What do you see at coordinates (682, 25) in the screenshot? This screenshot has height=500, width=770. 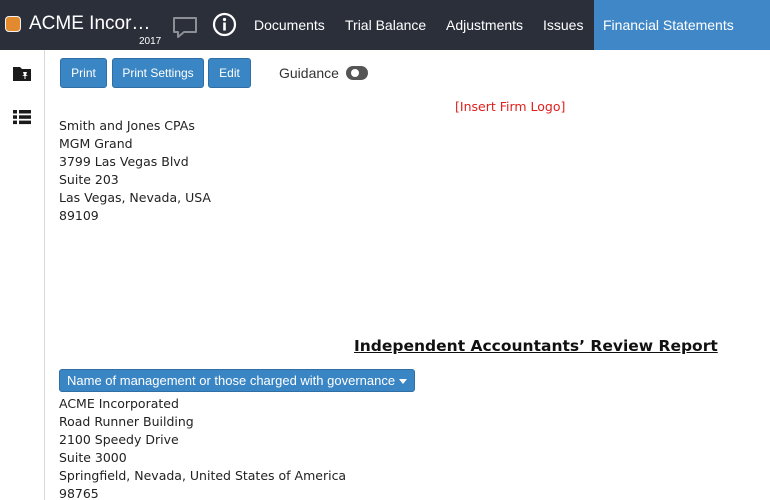 I see `tab-financial-statements: Financial Statements` at bounding box center [682, 25].